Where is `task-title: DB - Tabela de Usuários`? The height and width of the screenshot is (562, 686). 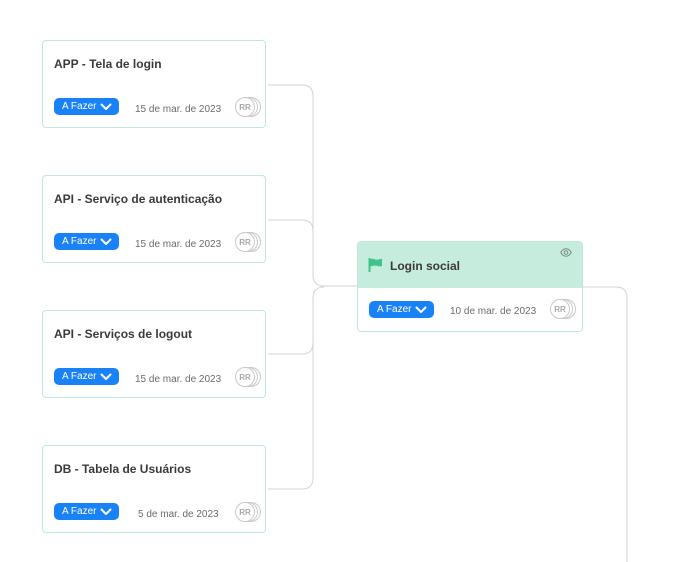 task-title: DB - Tabela de Usuários is located at coordinates (123, 469).